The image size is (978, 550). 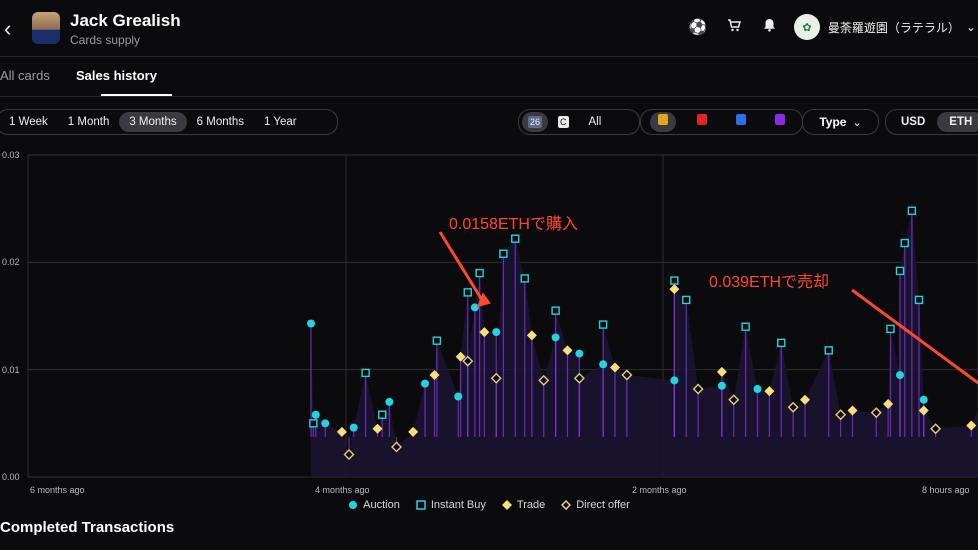 I want to click on x-tick-label: 2 months ago, so click(x=659, y=490).